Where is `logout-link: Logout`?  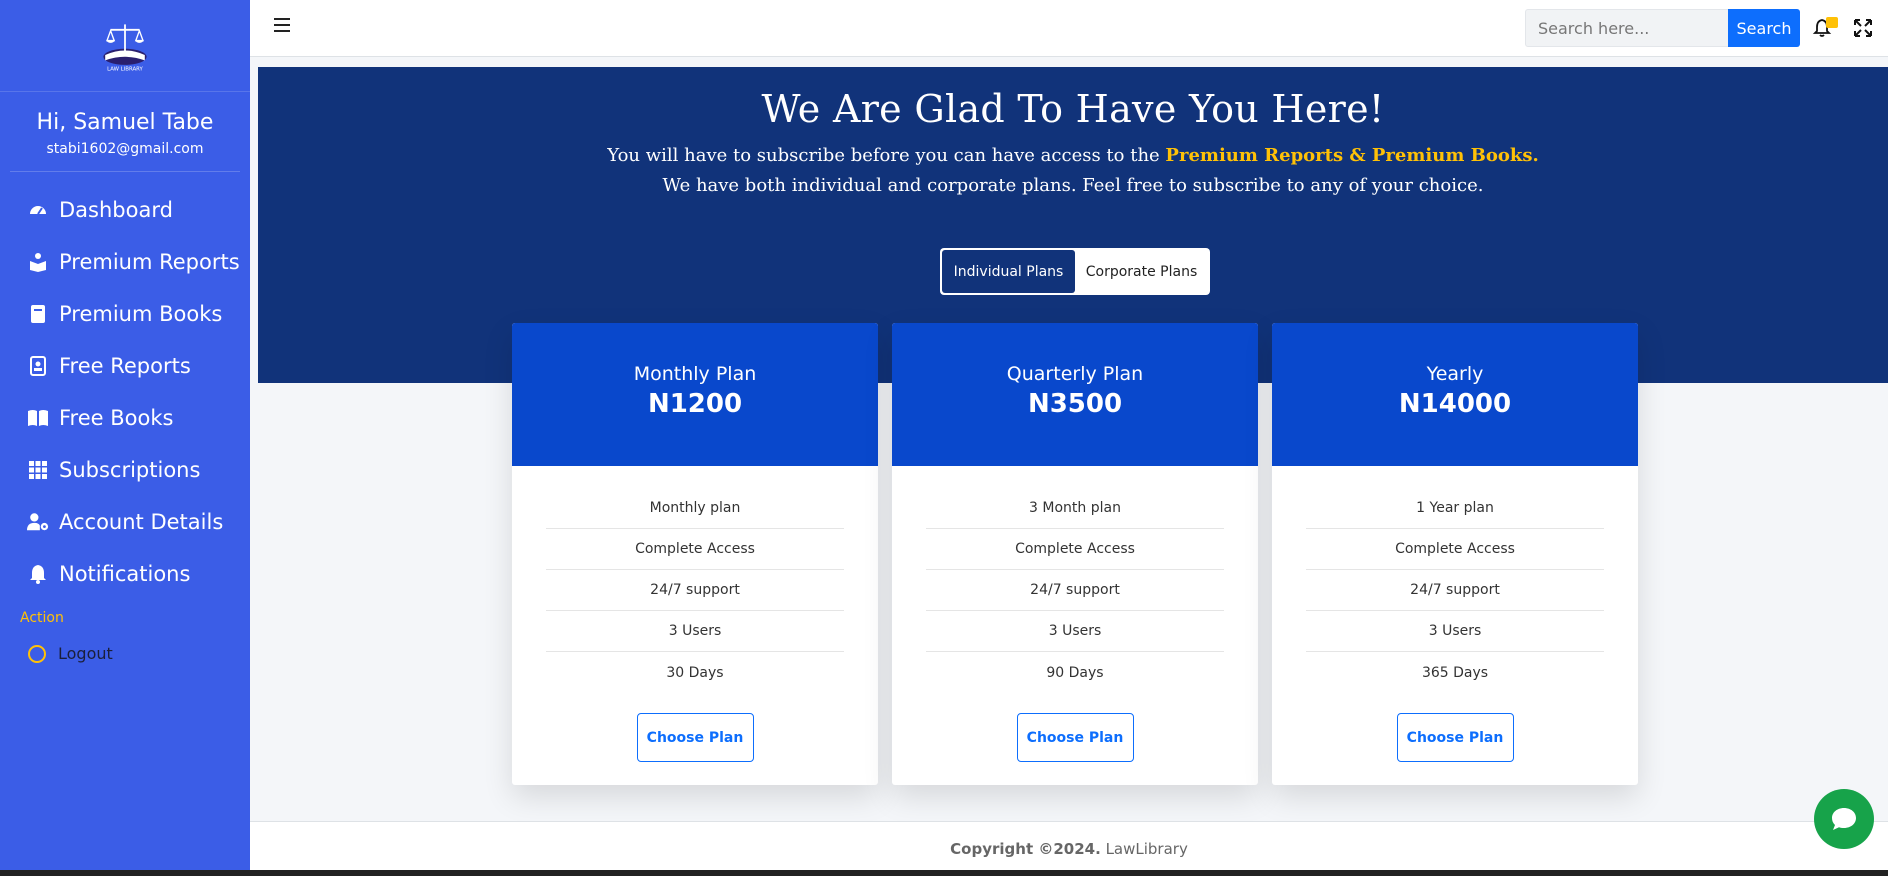 logout-link: Logout is located at coordinates (125, 653).